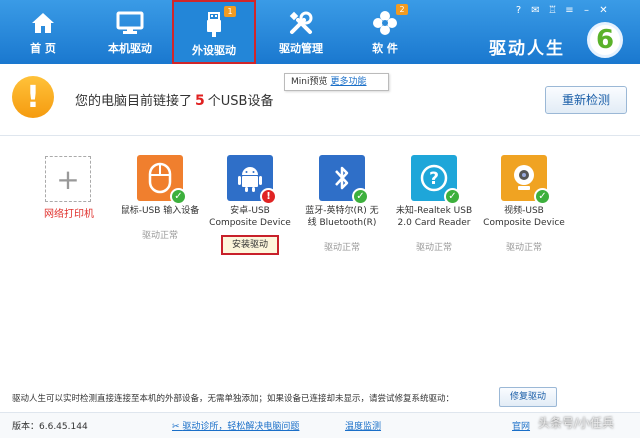  Describe the element at coordinates (434, 217) in the screenshot. I see `device-name: 未知-Realtek USB 2.0 Card Reader` at that location.